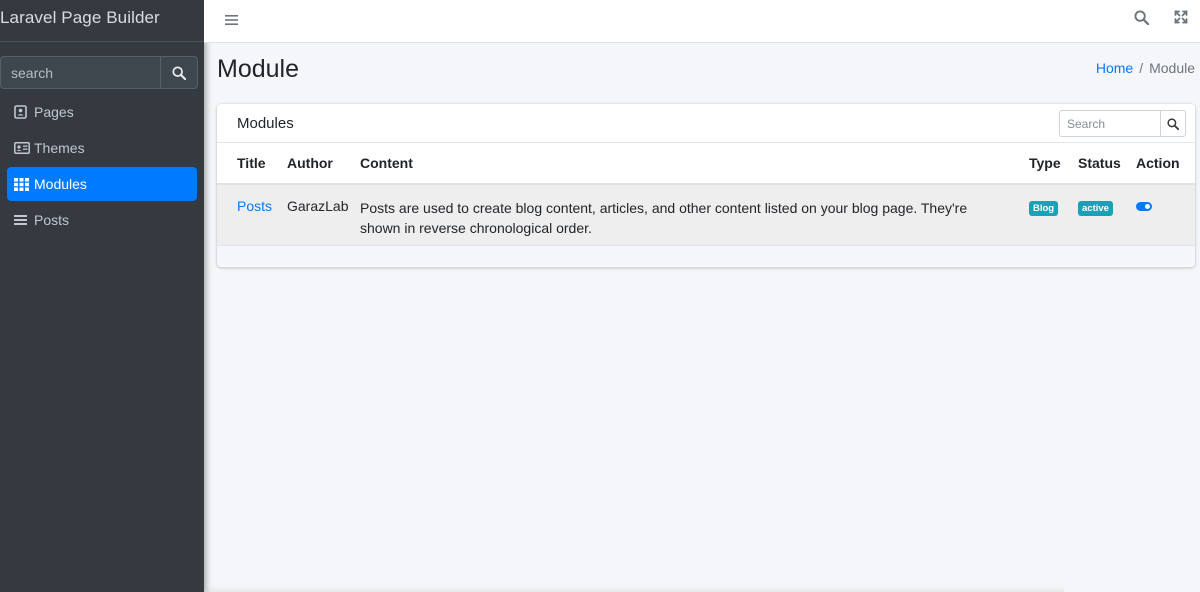 This screenshot has width=1200, height=592. What do you see at coordinates (702, 21) in the screenshot?
I see `top-navbar` at bounding box center [702, 21].